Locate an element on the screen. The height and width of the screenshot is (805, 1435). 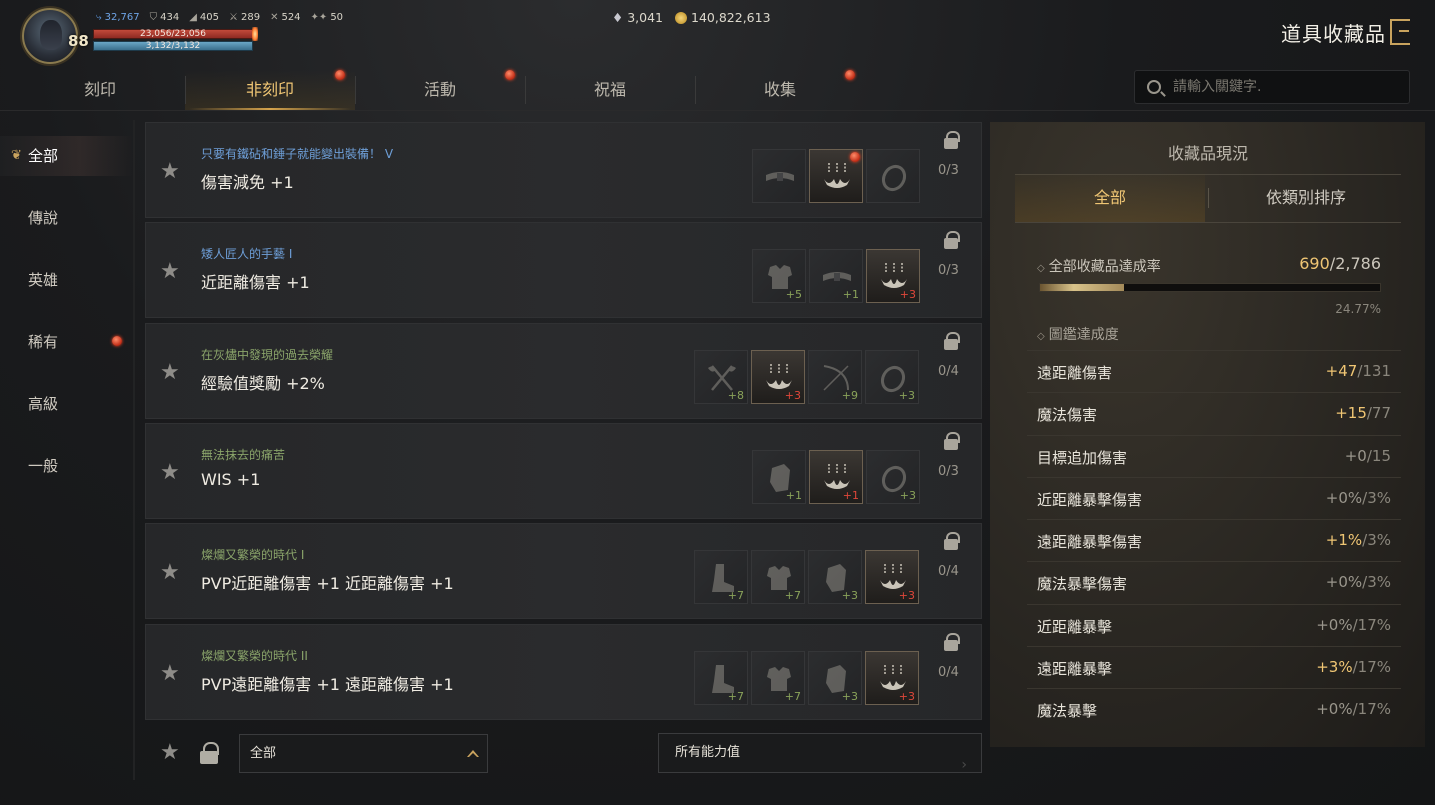
sidebar-item-5: 一般 is located at coordinates (66, 466).